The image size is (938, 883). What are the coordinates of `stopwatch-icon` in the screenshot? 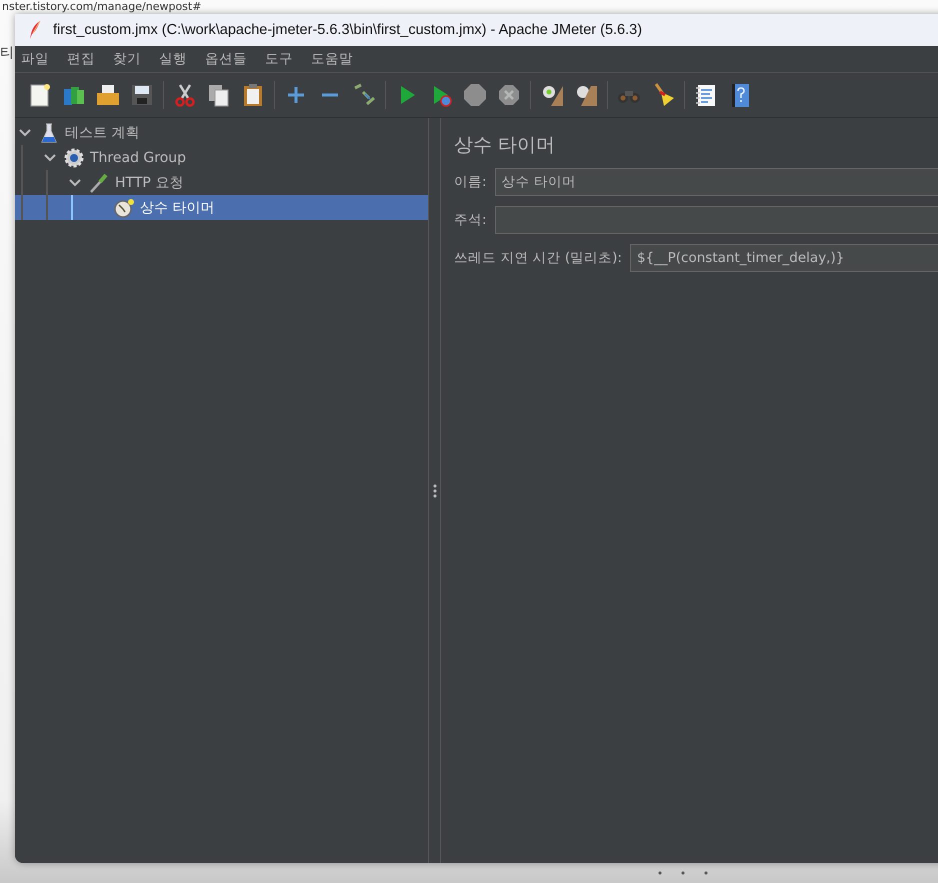 It's located at (124, 207).